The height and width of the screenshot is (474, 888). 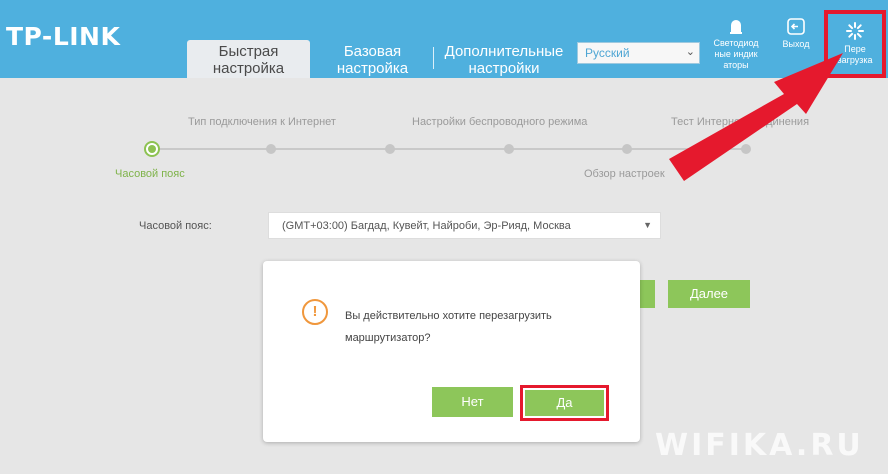 What do you see at coordinates (248, 51) in the screenshot?
I see `tab-quick-setup-label-1: Быстрая` at bounding box center [248, 51].